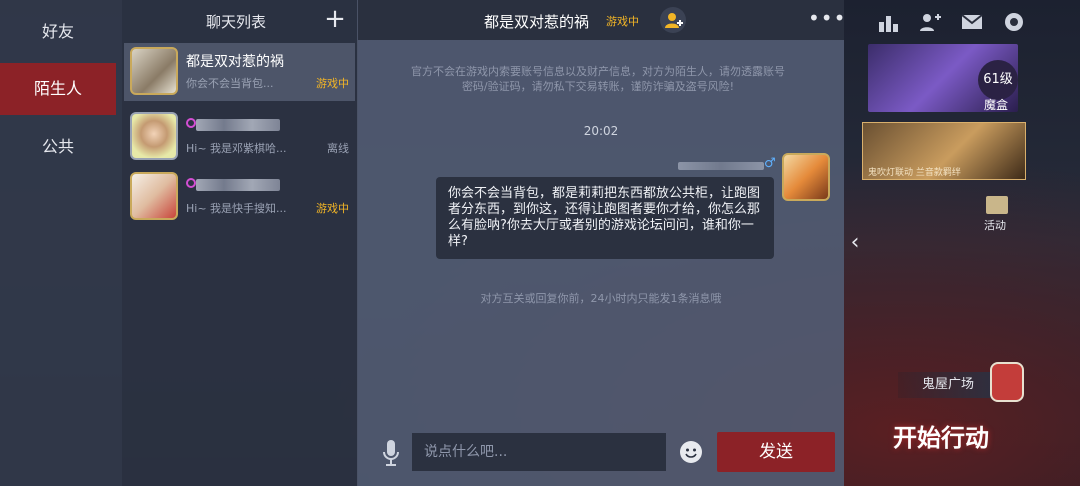  I want to click on chat-list-header: 聊天列表 +, so click(239, 20).